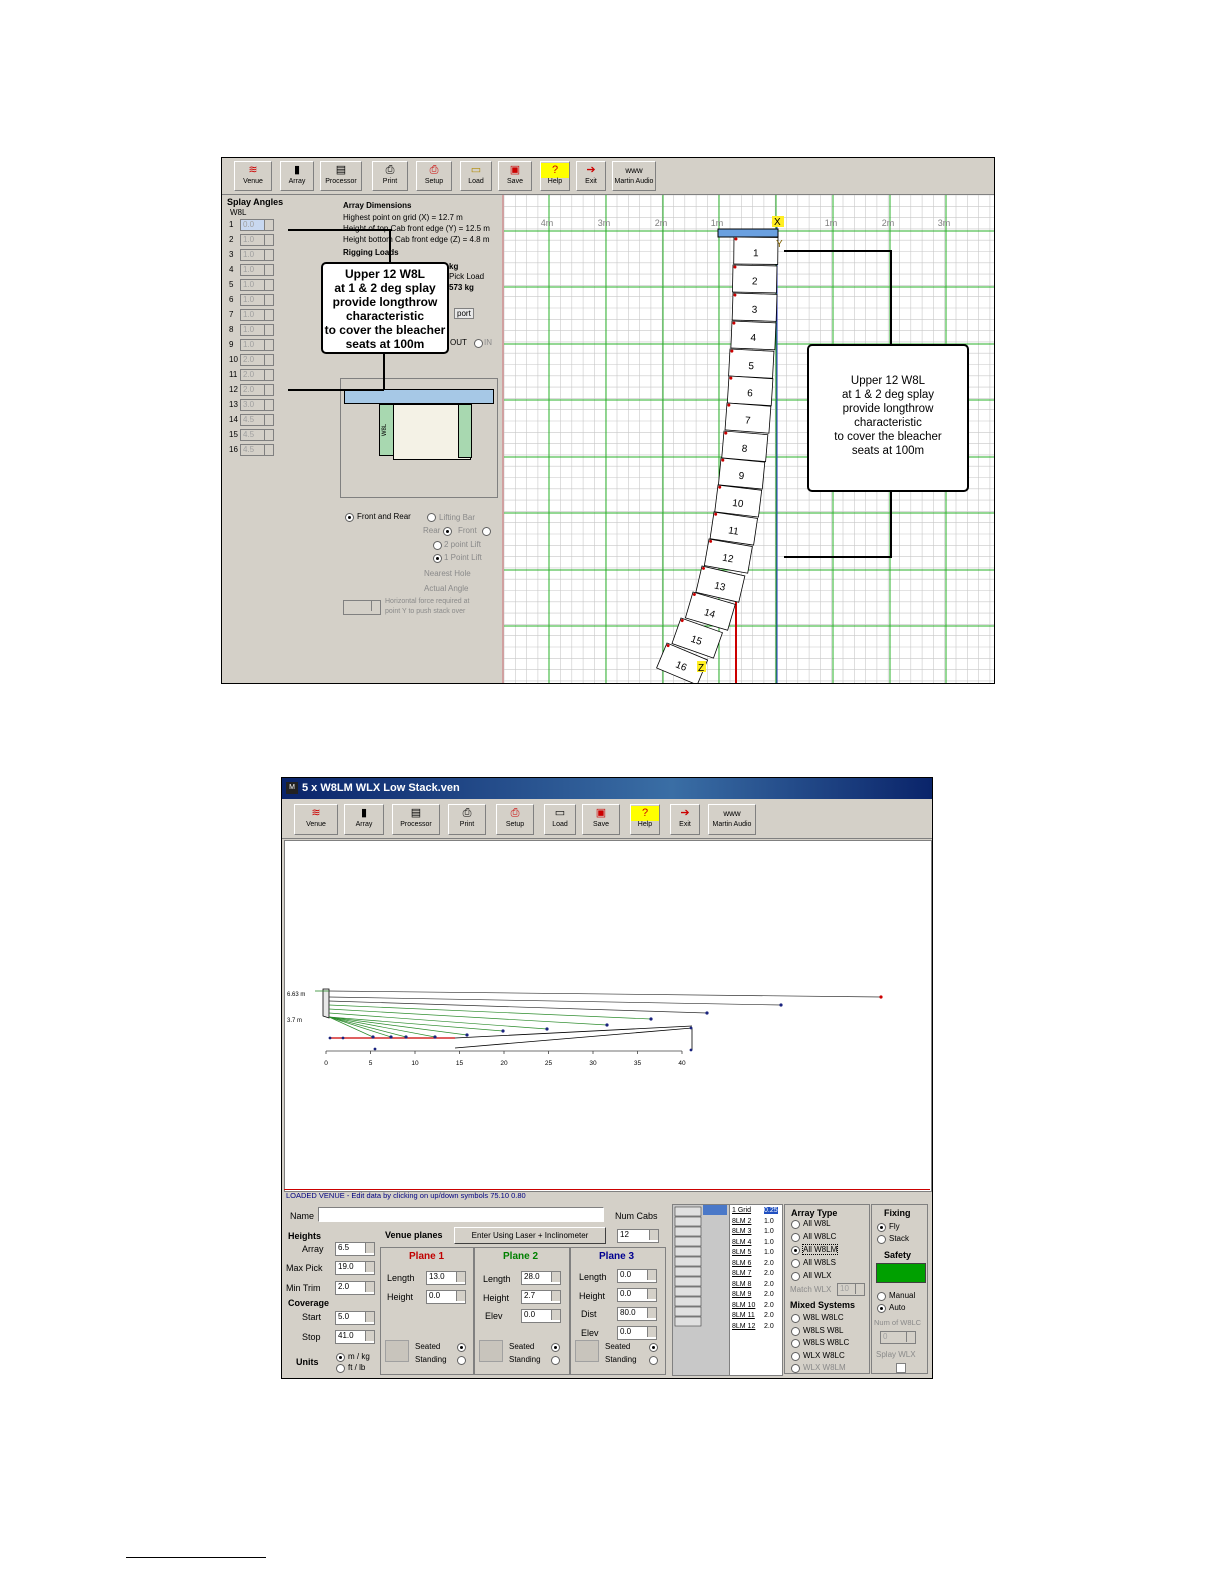 This screenshot has width=1224, height=1584. Describe the element at coordinates (743, 1315) in the screenshot. I see `cabinet-list-name: 8LM 11` at that location.